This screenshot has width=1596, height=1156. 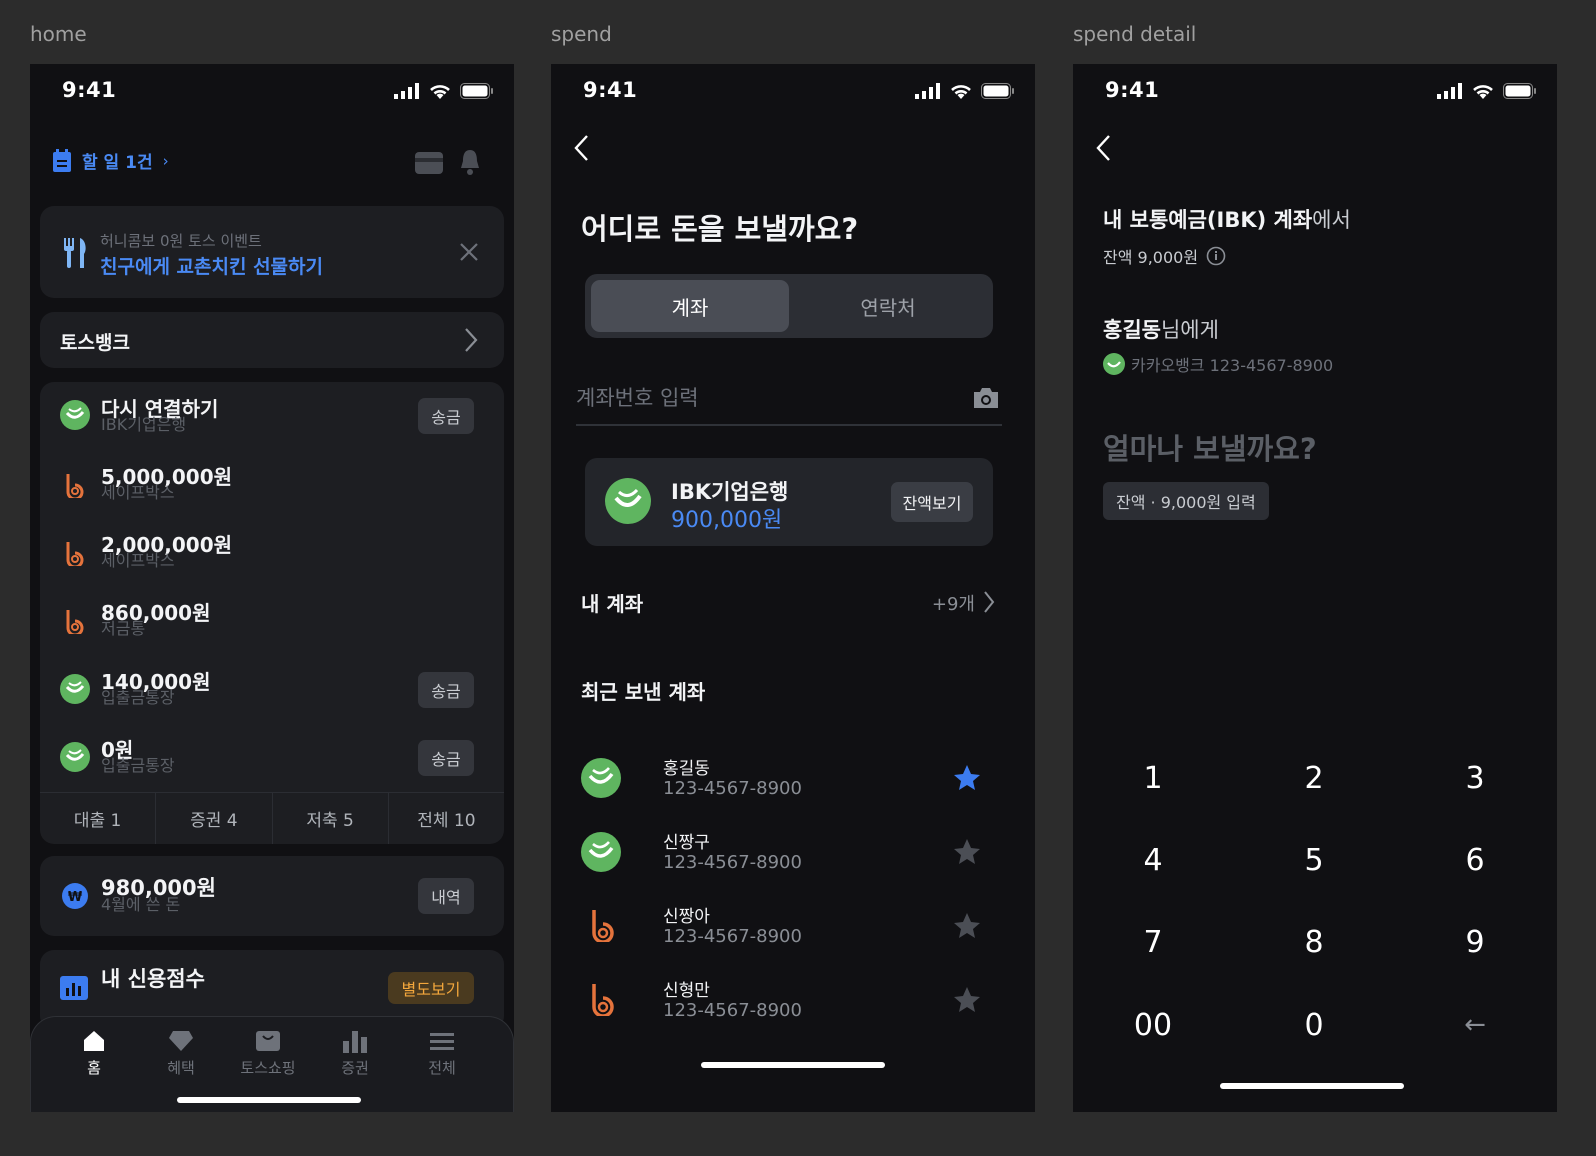 What do you see at coordinates (1153, 942) in the screenshot?
I see `keypad-key: 7` at bounding box center [1153, 942].